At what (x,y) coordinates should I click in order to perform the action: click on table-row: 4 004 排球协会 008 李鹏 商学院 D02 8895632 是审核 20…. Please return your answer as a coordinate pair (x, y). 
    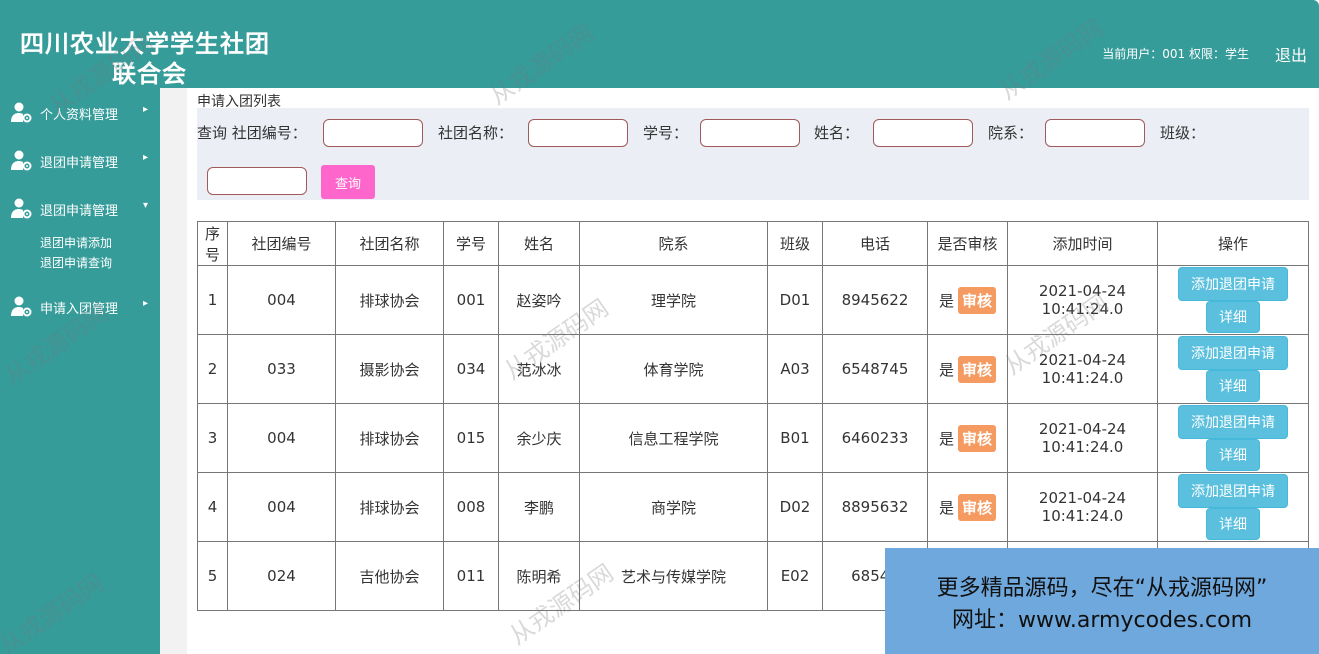
    Looking at the image, I should click on (753, 507).